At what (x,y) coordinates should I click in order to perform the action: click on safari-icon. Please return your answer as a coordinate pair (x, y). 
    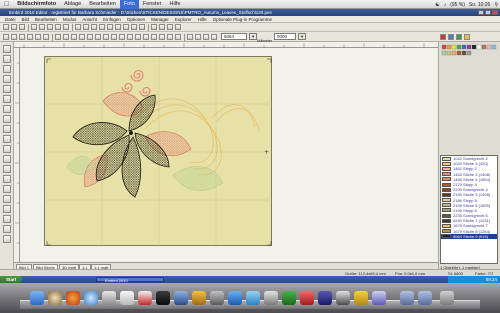
    Looking at the image, I should click on (91, 298).